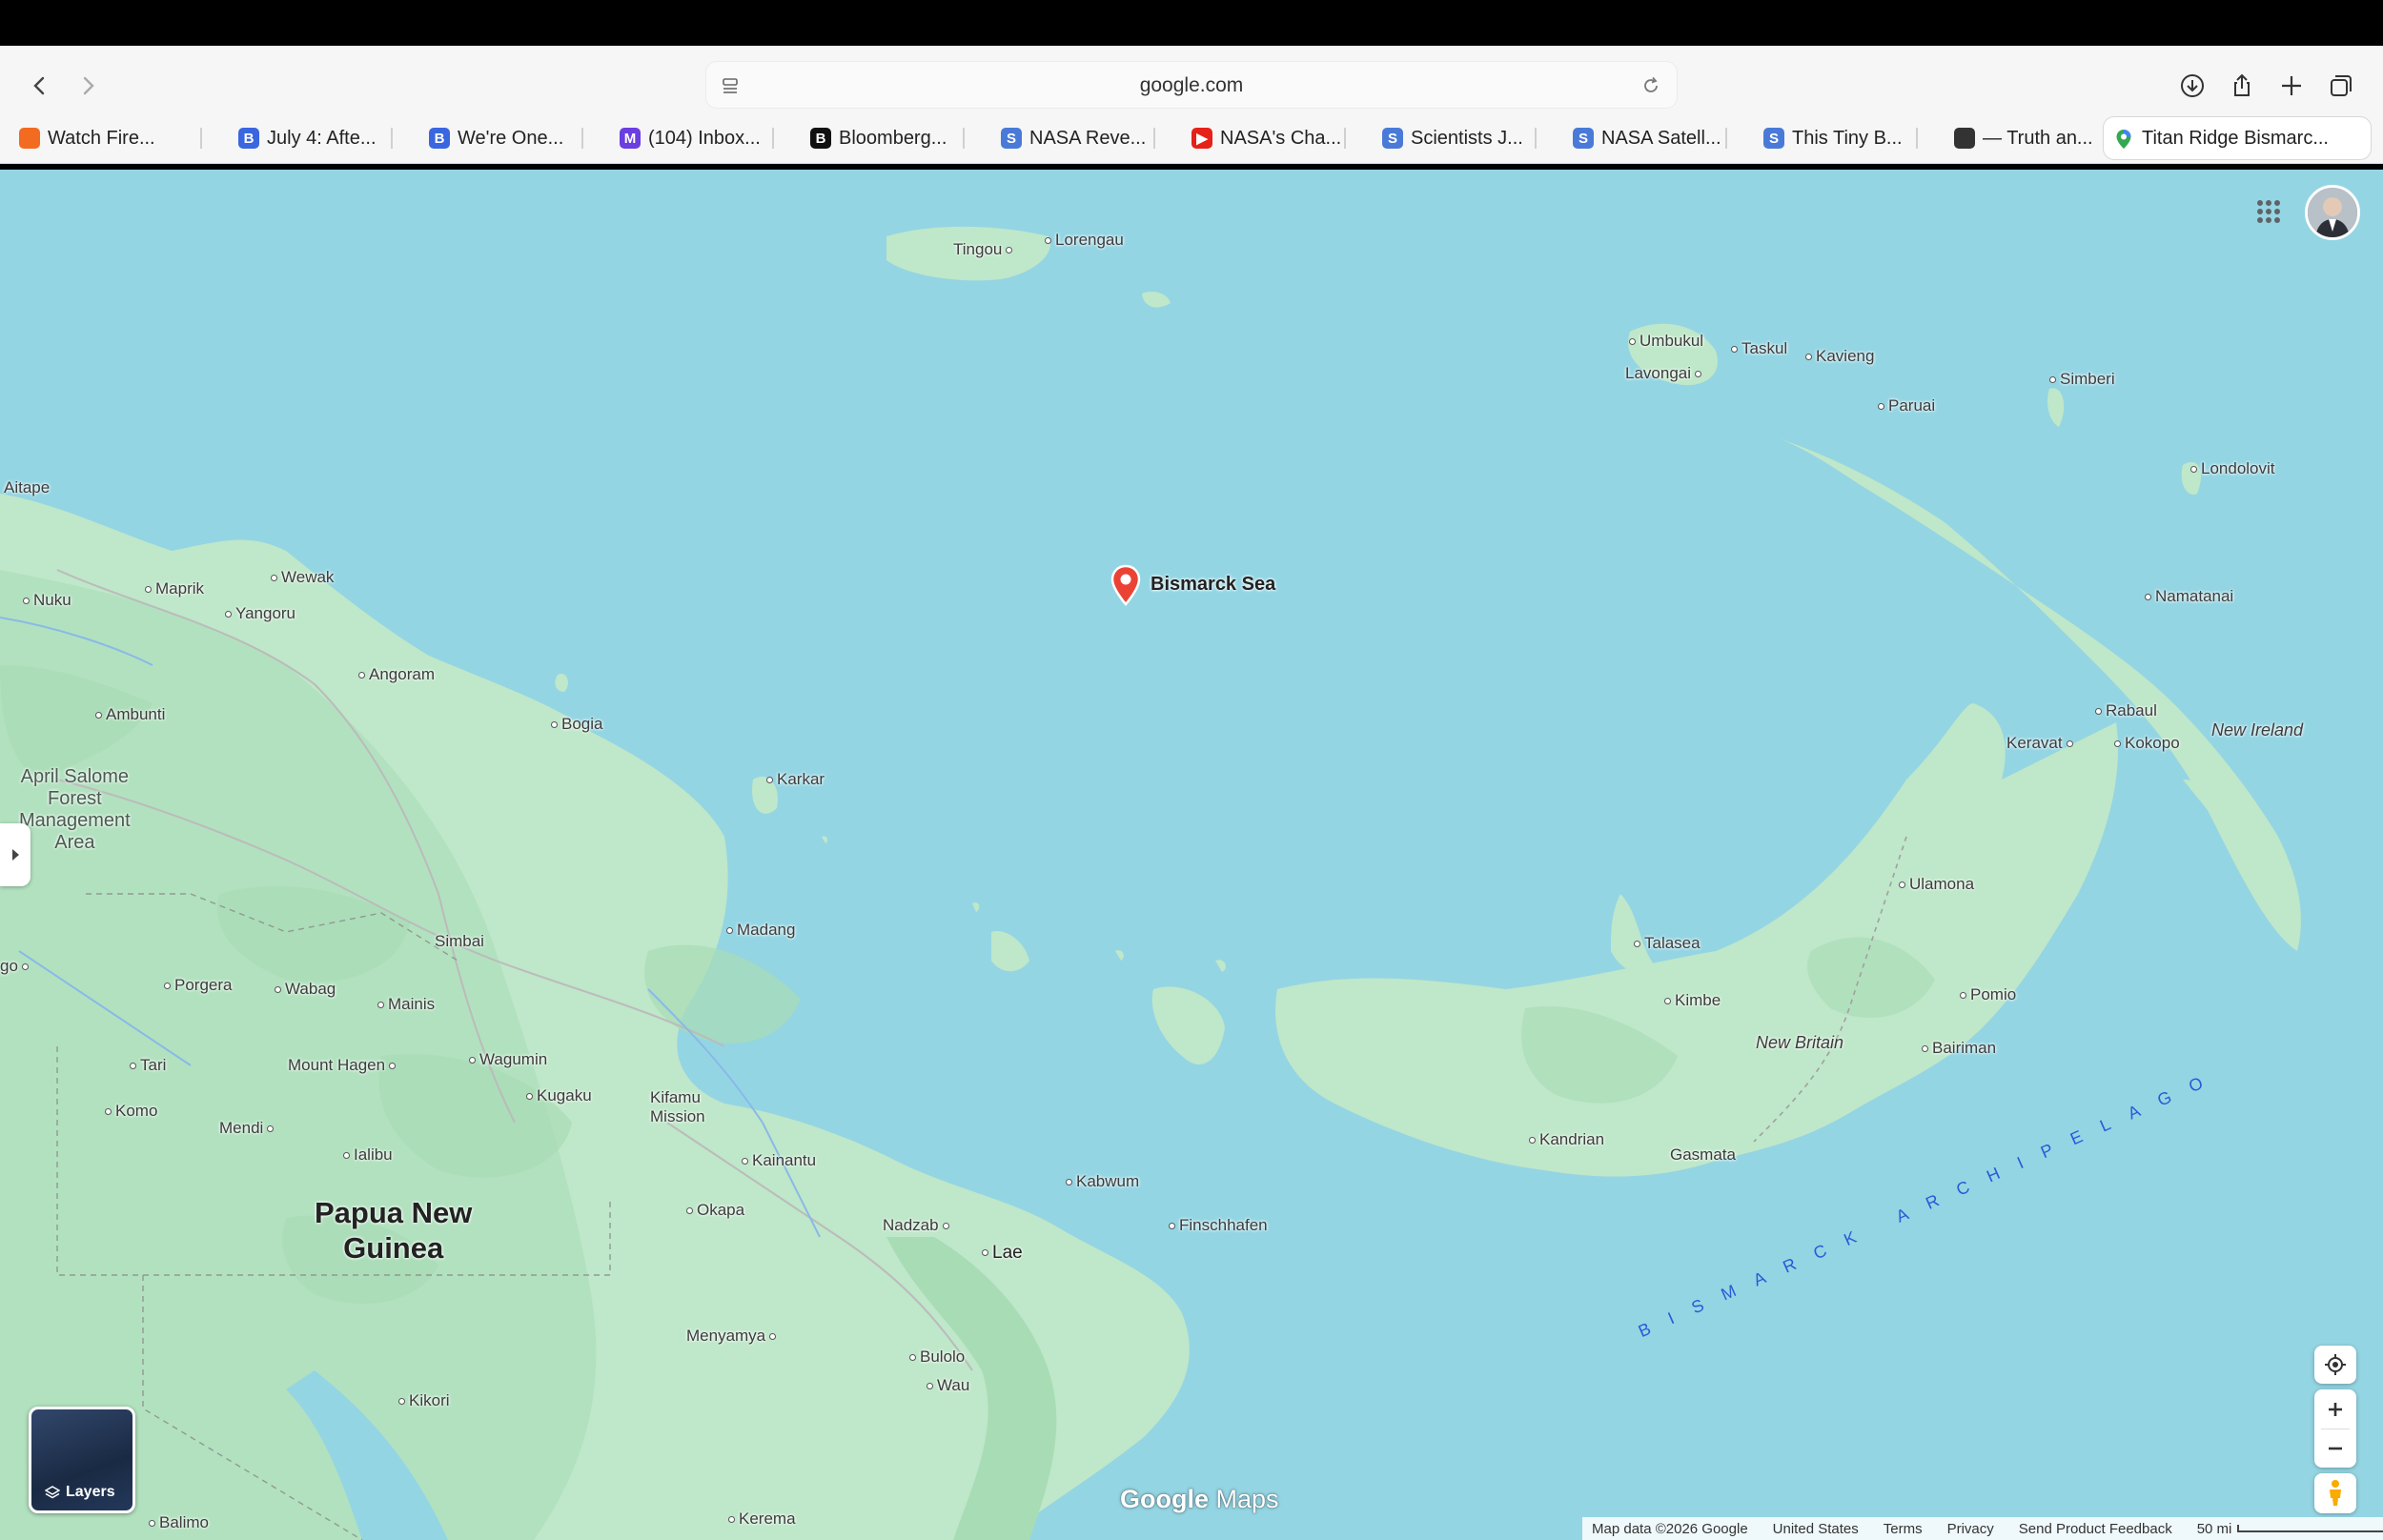  I want to click on reload-icon, so click(1651, 85).